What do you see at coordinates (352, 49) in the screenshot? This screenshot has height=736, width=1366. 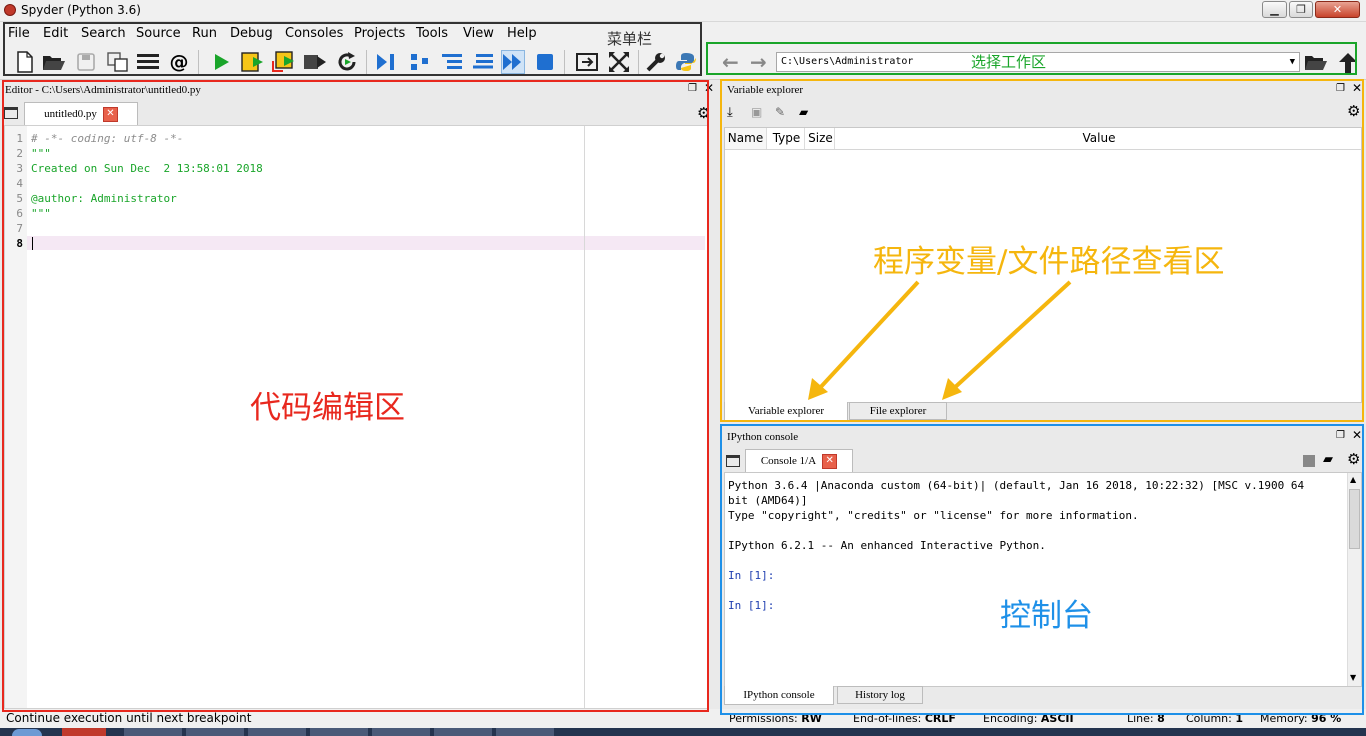 I see `menubar-annotation-box` at bounding box center [352, 49].